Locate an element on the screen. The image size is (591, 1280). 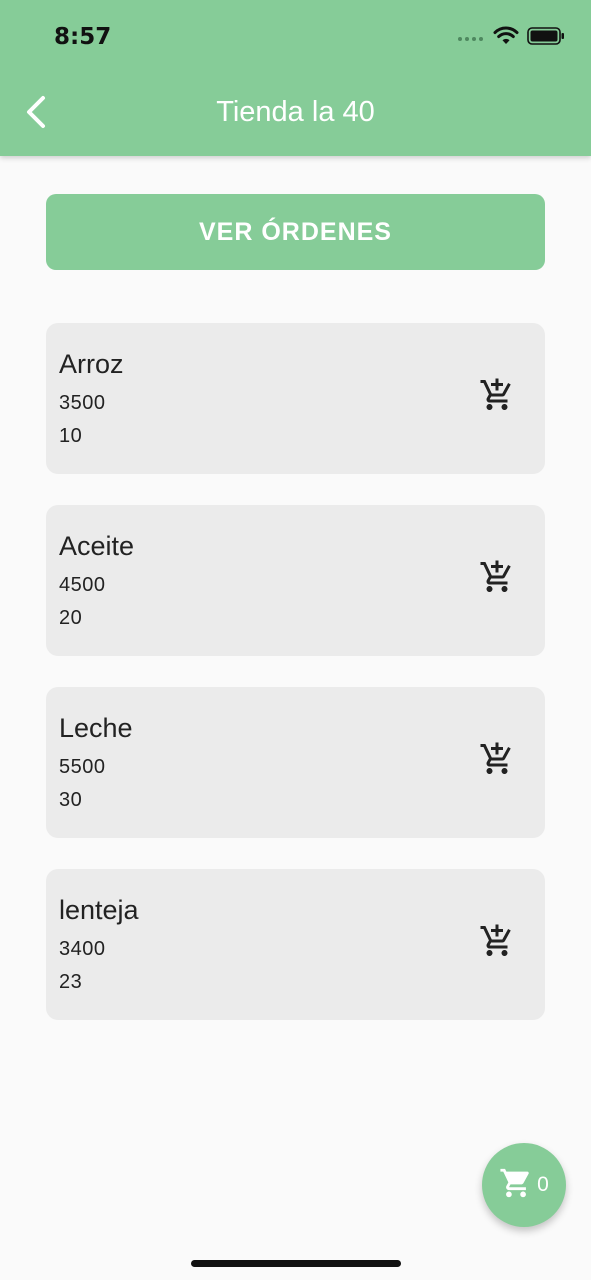
cart-fab-button: 0 is located at coordinates (524, 1185).